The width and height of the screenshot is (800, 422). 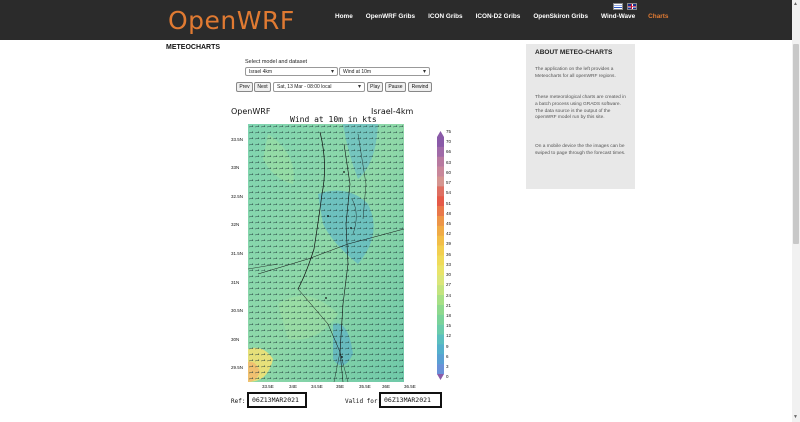 I want to click on colorbar-label: 9, so click(x=447, y=346).